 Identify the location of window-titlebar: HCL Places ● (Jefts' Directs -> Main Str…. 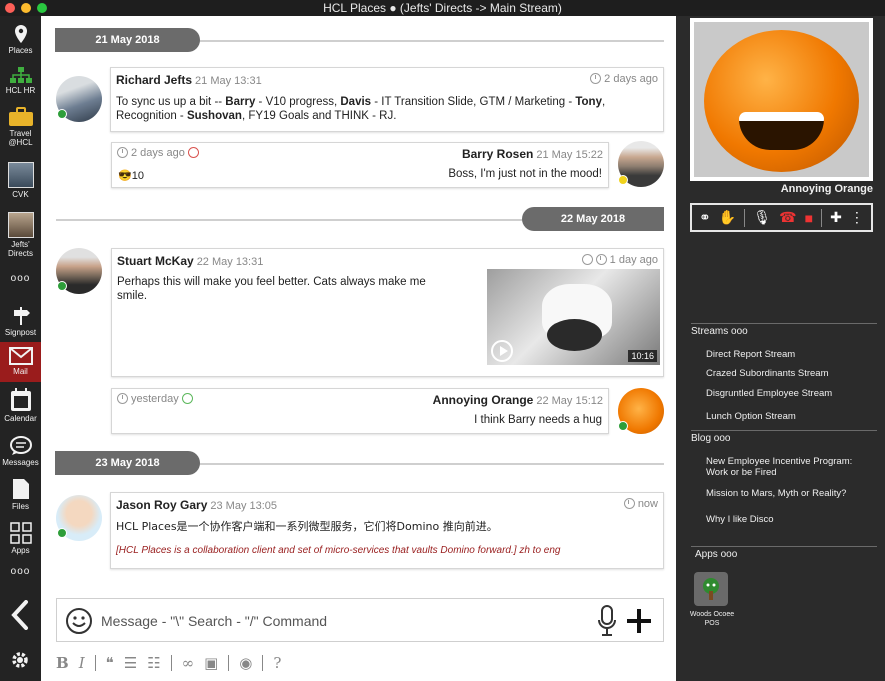
(442, 8).